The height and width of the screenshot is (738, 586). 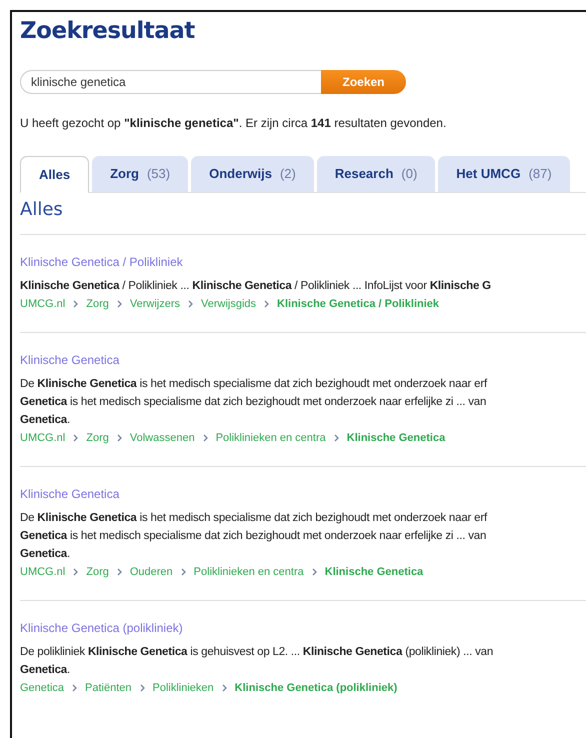 What do you see at coordinates (183, 688) in the screenshot?
I see `breadcrumb-link: Poliklinieken` at bounding box center [183, 688].